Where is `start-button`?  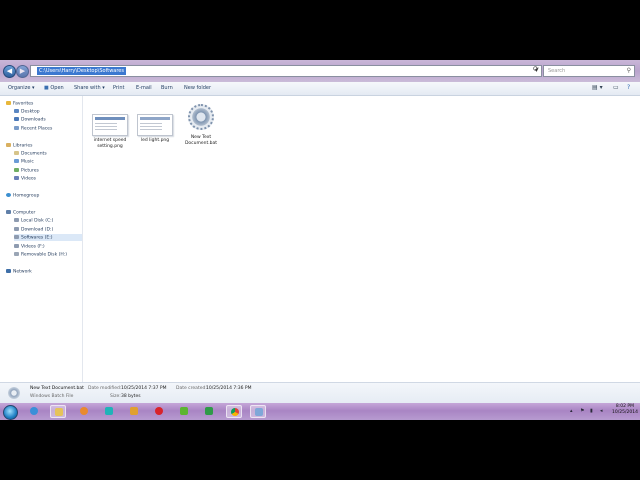 start-button is located at coordinates (10, 412).